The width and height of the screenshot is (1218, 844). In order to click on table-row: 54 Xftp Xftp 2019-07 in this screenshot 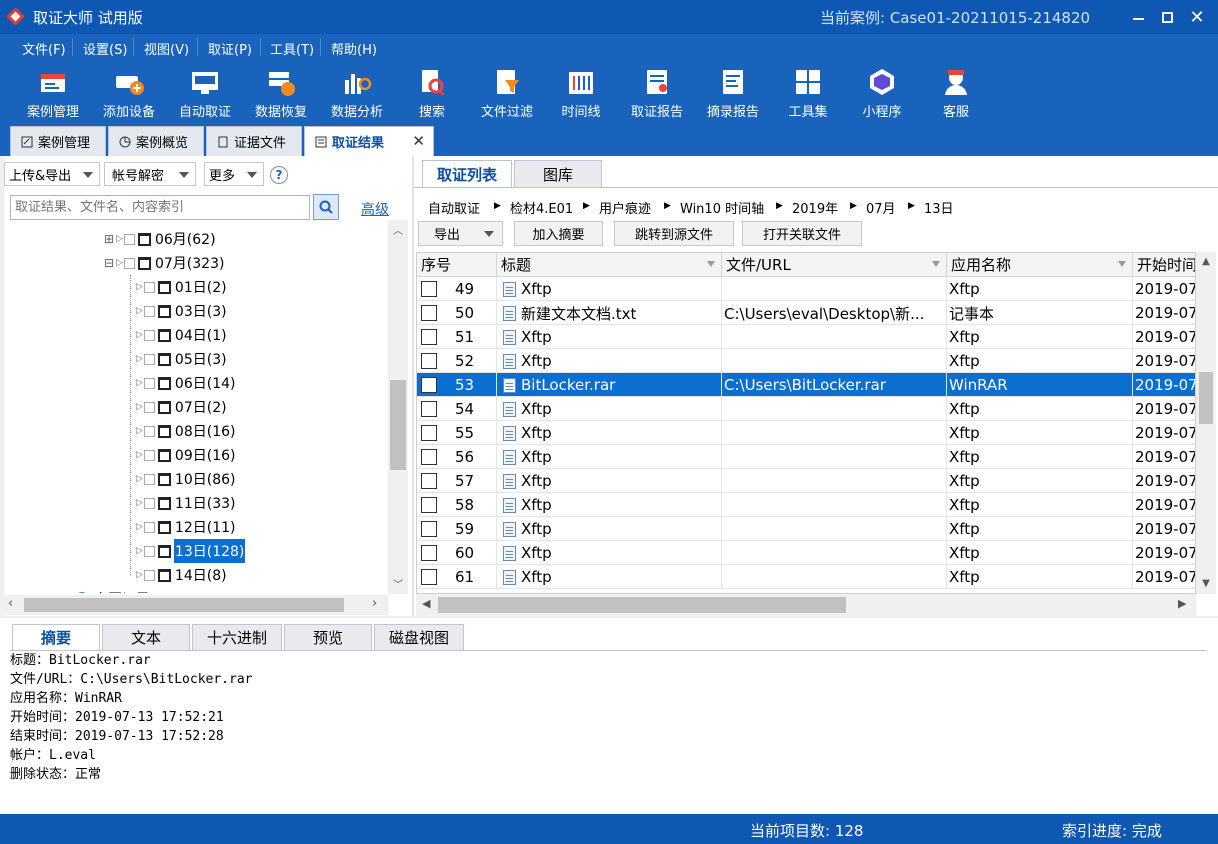, I will do `click(806, 409)`.